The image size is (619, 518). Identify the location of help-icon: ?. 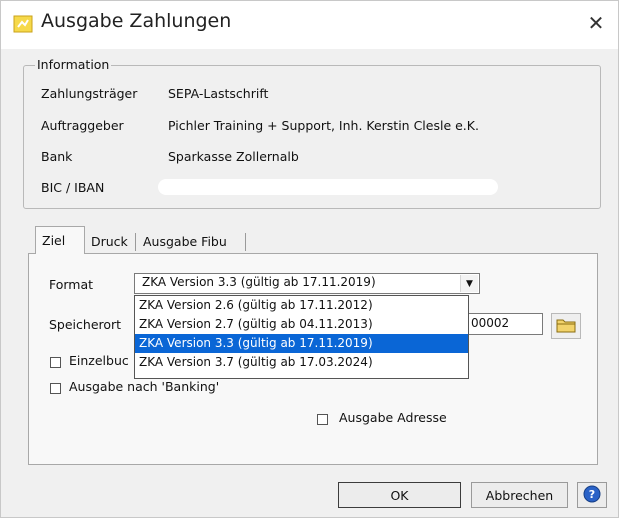
(592, 495).